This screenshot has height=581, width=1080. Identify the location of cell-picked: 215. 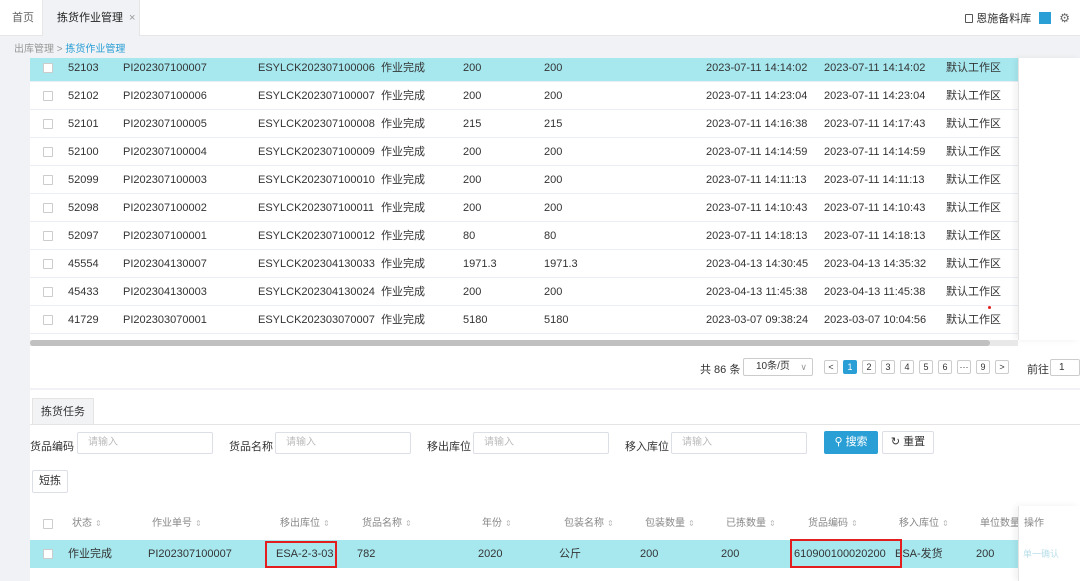
(553, 124).